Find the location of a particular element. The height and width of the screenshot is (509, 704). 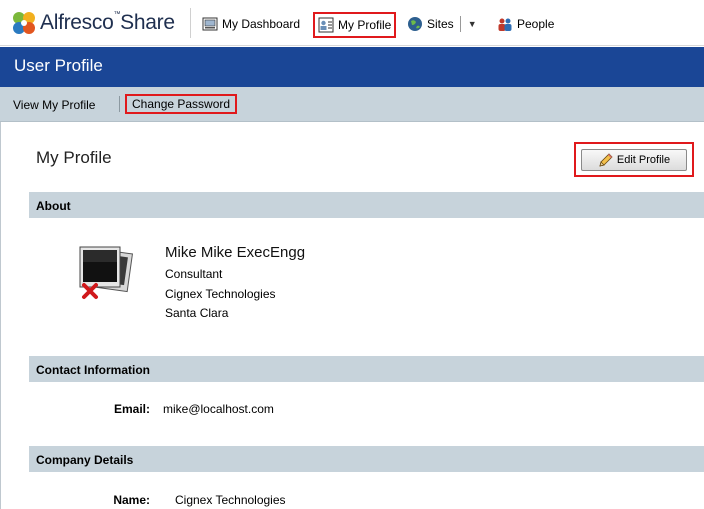

edit-profile-button: Edit Profile is located at coordinates (634, 160).